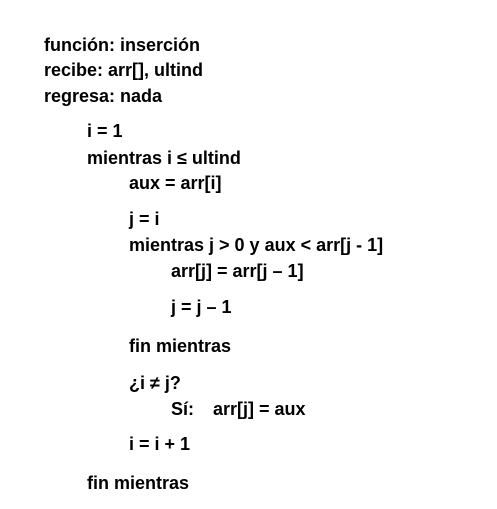  I want to click on inner-while-statement: mientras j > 0 y aux < arr[j - 1], so click(256, 245).